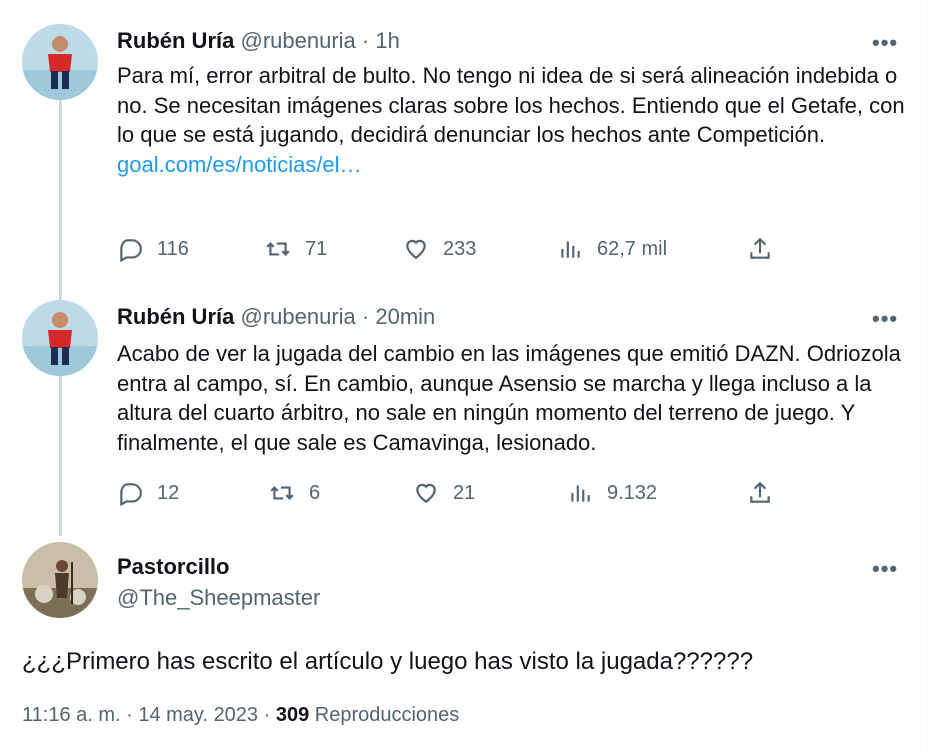 The height and width of the screenshot is (752, 941). What do you see at coordinates (153, 249) in the screenshot?
I see `reply-button: 116` at bounding box center [153, 249].